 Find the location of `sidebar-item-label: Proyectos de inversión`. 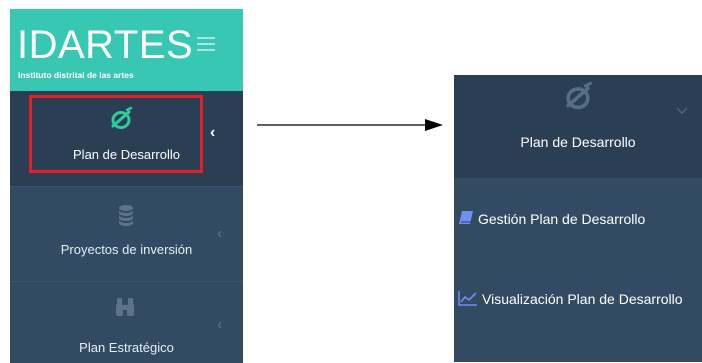

sidebar-item-label: Proyectos de inversión is located at coordinates (126, 249).